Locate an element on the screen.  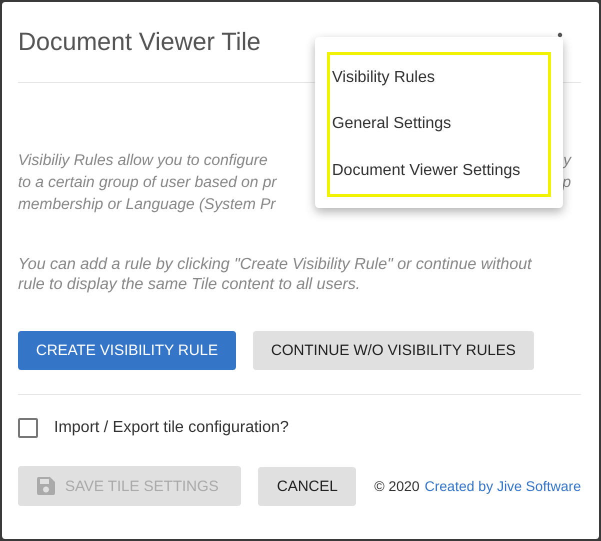
dialog-title: Document Viewer Tile is located at coordinates (139, 42).